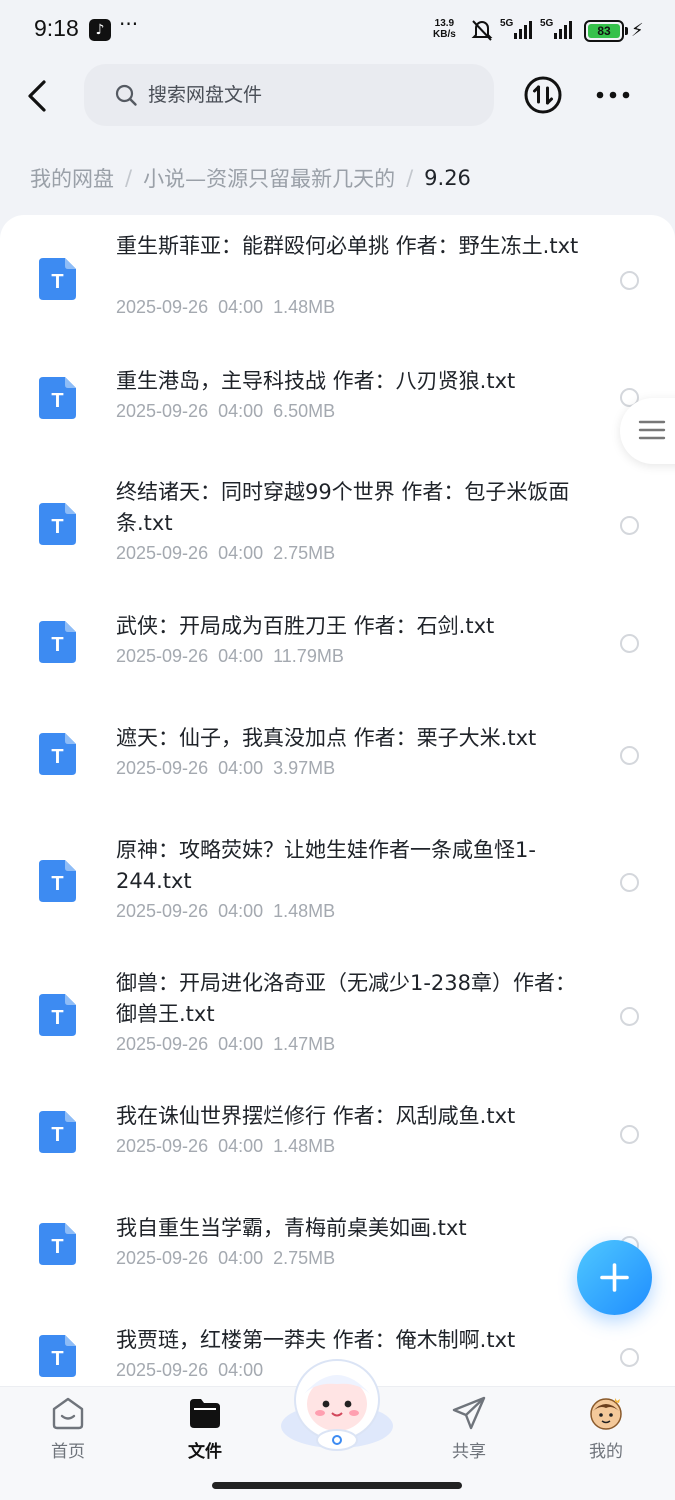  What do you see at coordinates (56, 28) in the screenshot?
I see `status-time: 9:18` at bounding box center [56, 28].